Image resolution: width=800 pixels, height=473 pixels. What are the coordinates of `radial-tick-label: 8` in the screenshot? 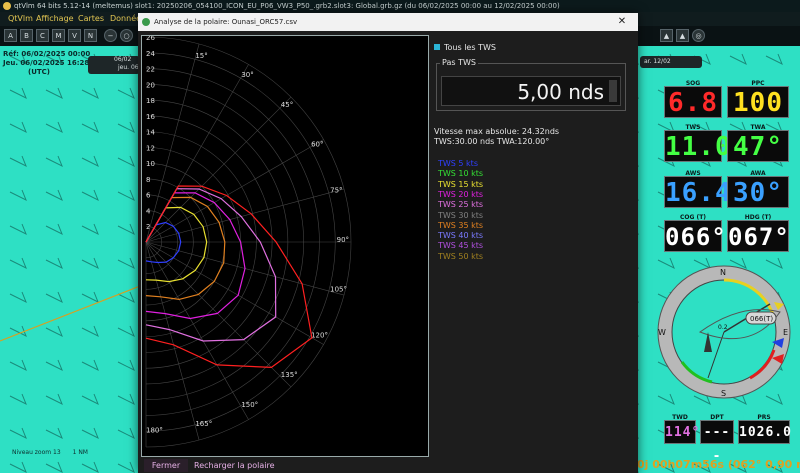 It's located at (148, 180).